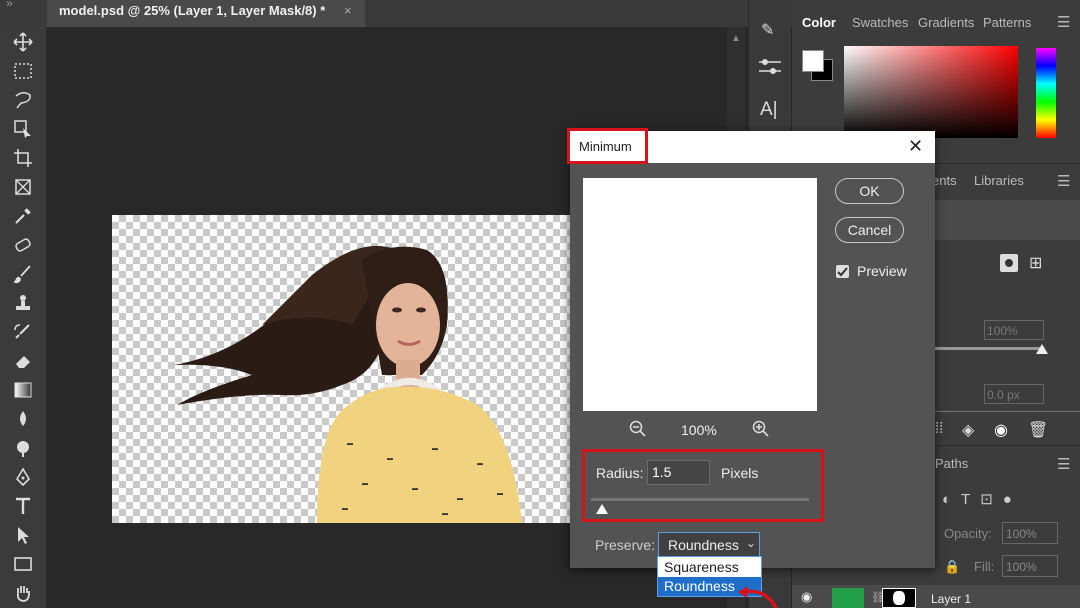 The image size is (1080, 608). What do you see at coordinates (23, 390) in the screenshot?
I see `gradient-icon` at bounding box center [23, 390].